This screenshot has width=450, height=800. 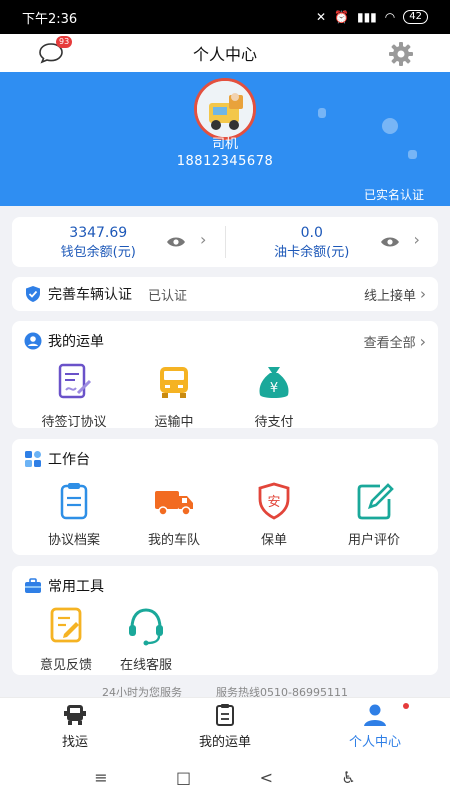 What do you see at coordinates (145, 665) in the screenshot?
I see `grid-item-label: 在线客服` at bounding box center [145, 665].